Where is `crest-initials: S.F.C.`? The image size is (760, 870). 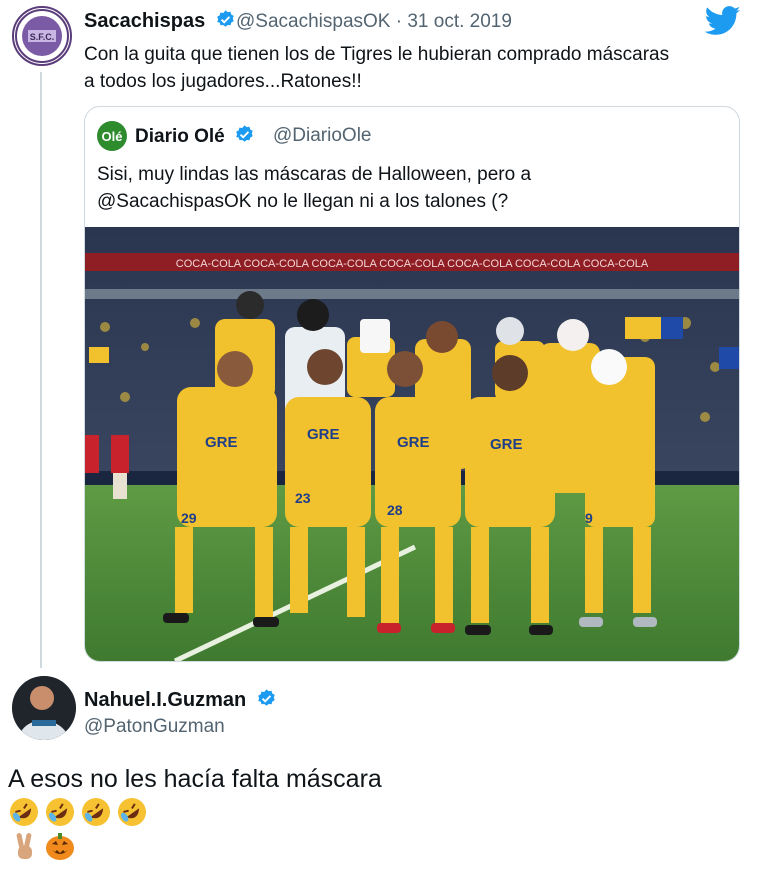 crest-initials: S.F.C. is located at coordinates (42, 37).